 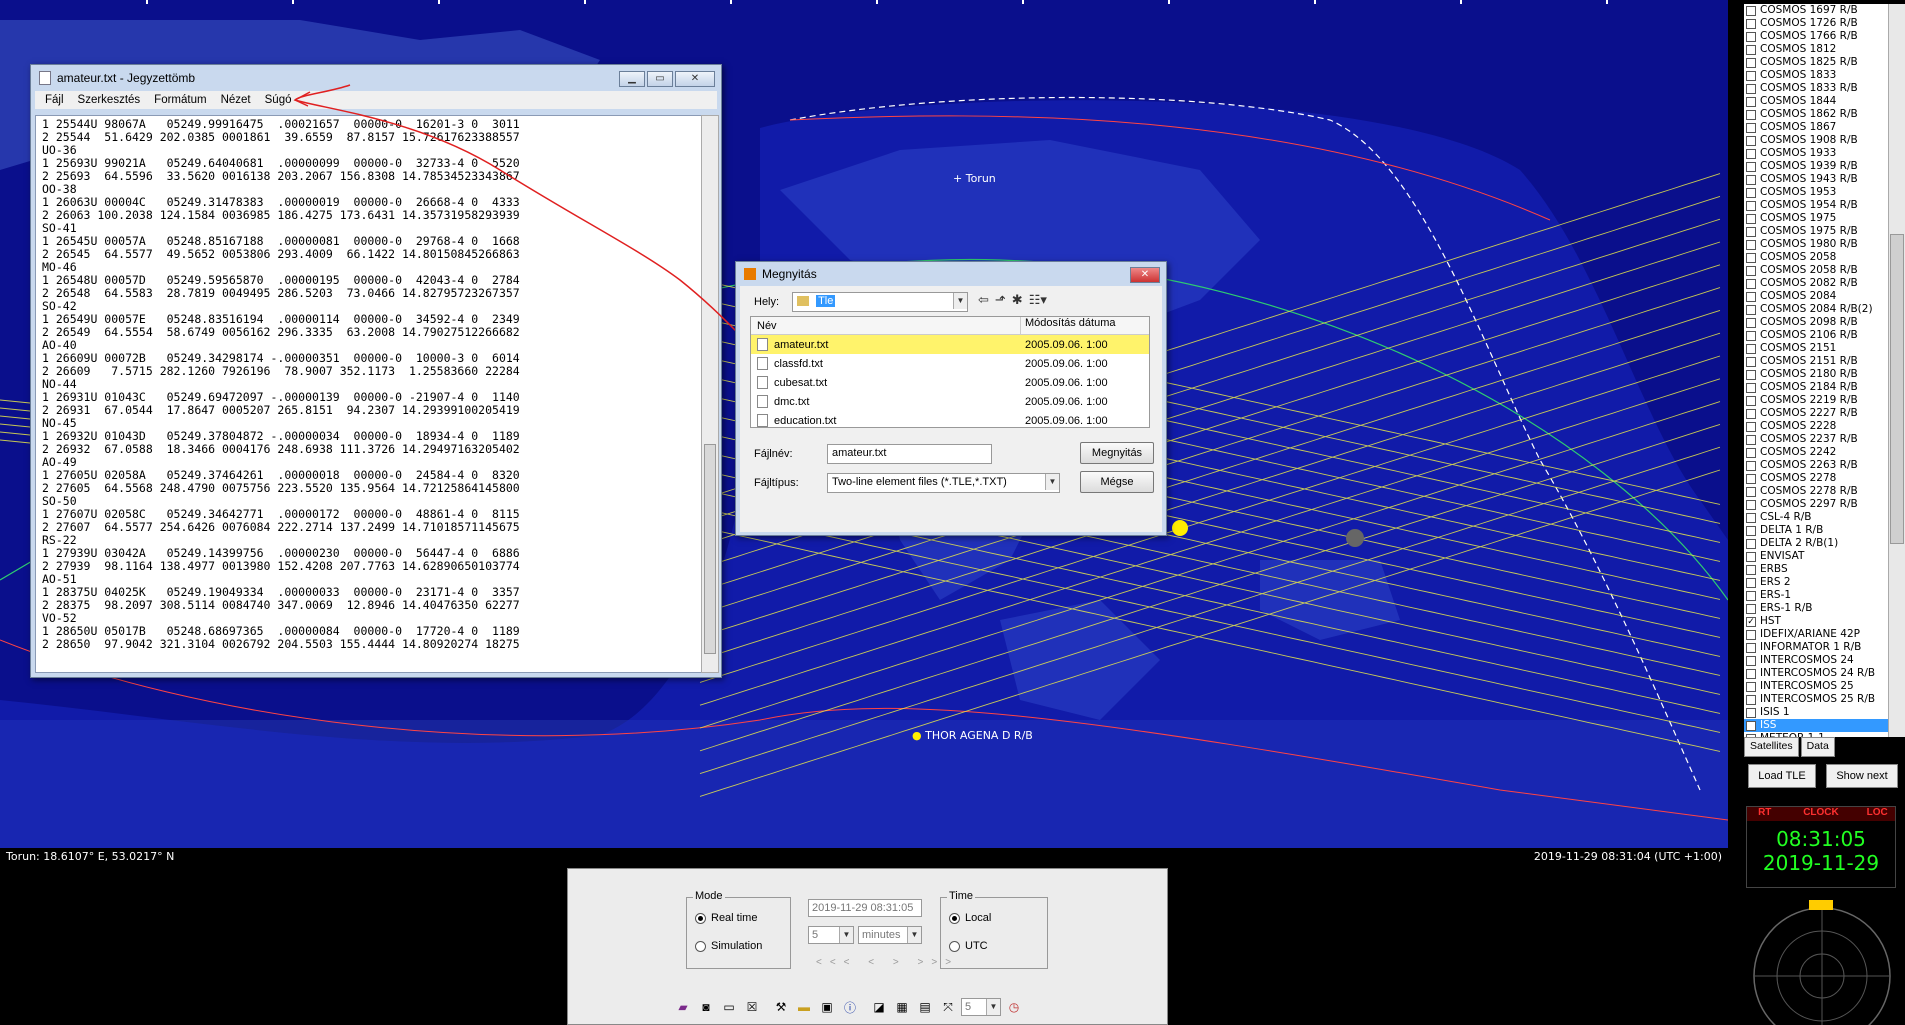 What do you see at coordinates (951, 274) in the screenshot?
I see `dialog-titlebar: Megnyitás` at bounding box center [951, 274].